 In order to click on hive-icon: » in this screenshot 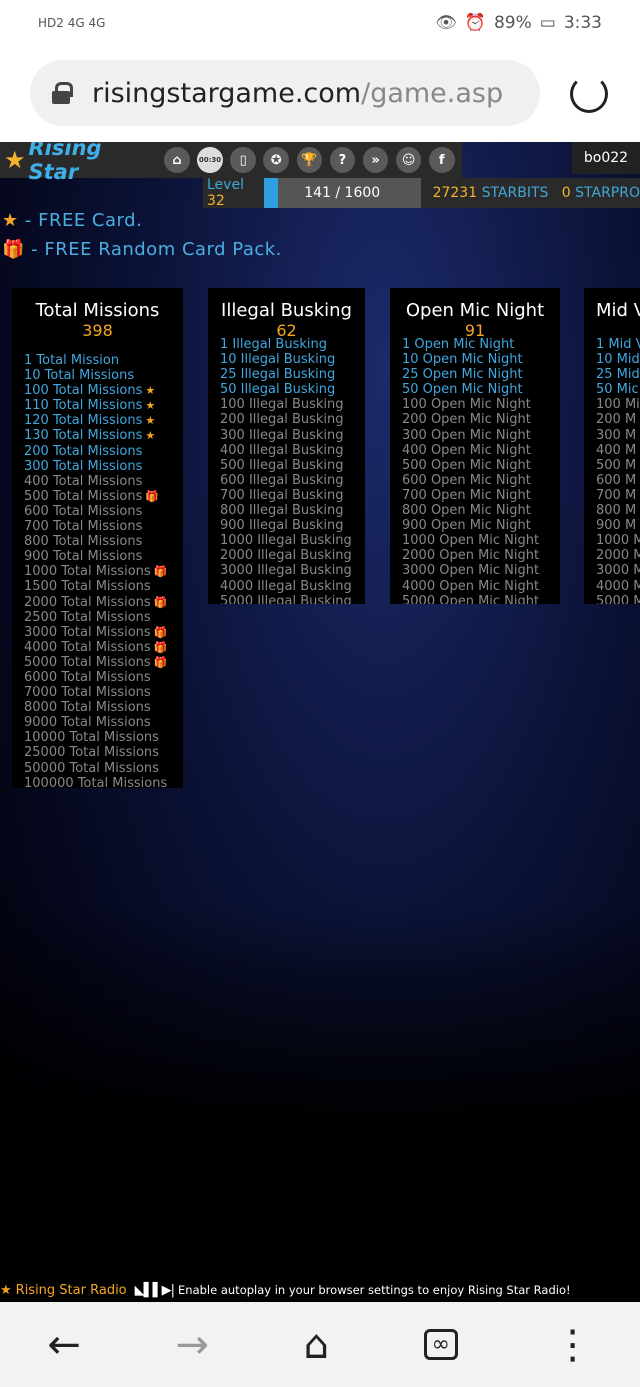, I will do `click(375, 160)`.